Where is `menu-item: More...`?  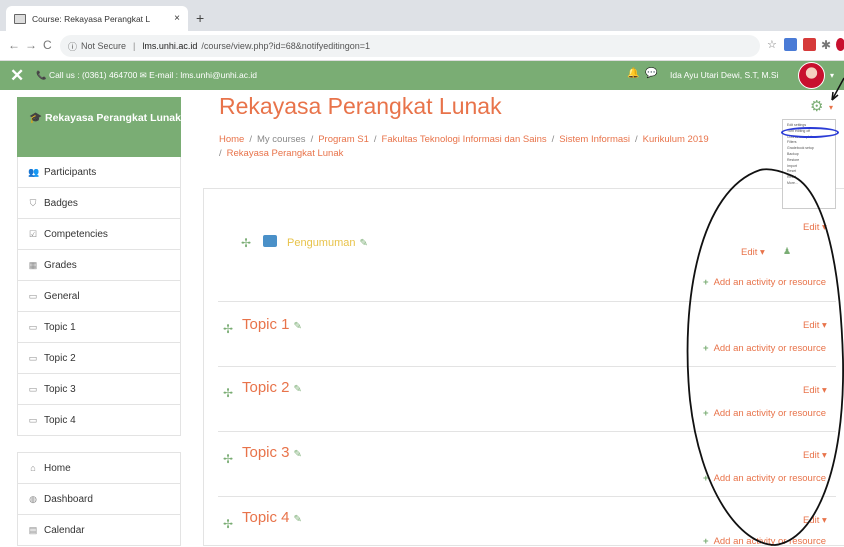
menu-item: More... is located at coordinates (810, 184).